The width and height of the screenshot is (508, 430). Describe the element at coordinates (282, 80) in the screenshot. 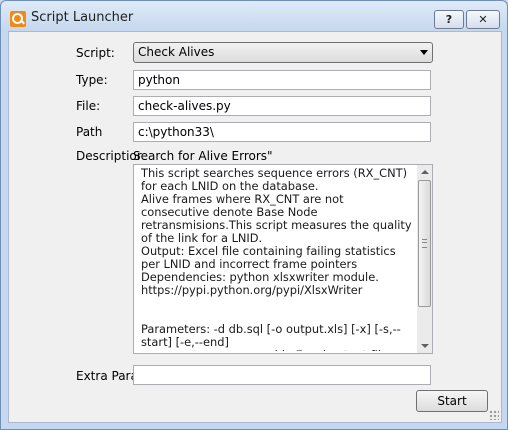

I see `type-field: python` at that location.